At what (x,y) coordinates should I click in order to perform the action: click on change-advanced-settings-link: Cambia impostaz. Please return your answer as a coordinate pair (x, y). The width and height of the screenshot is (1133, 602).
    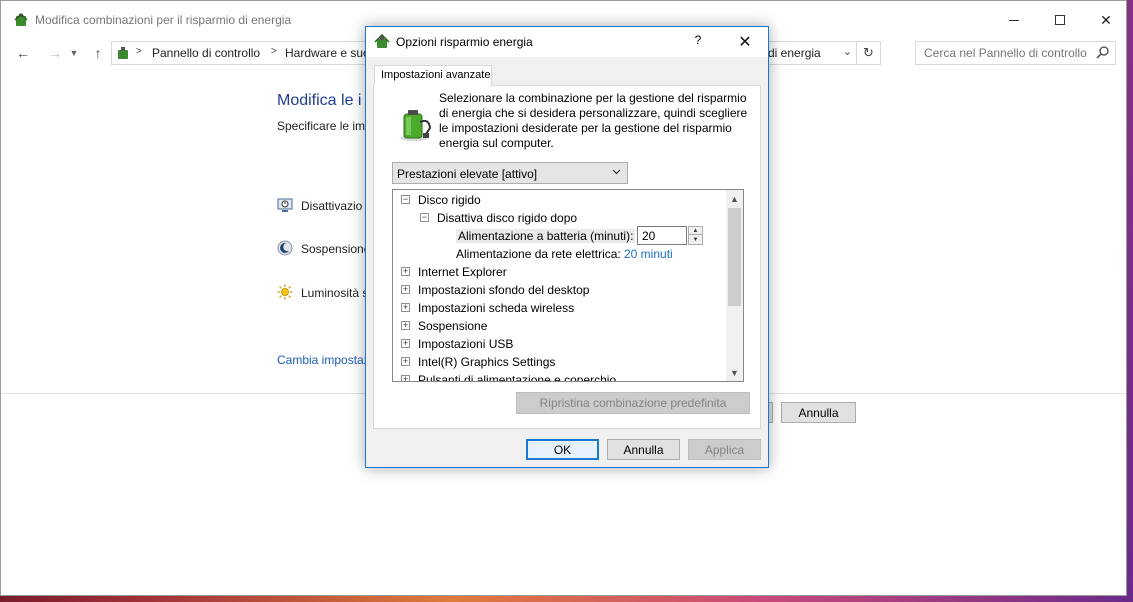
    Looking at the image, I should click on (323, 360).